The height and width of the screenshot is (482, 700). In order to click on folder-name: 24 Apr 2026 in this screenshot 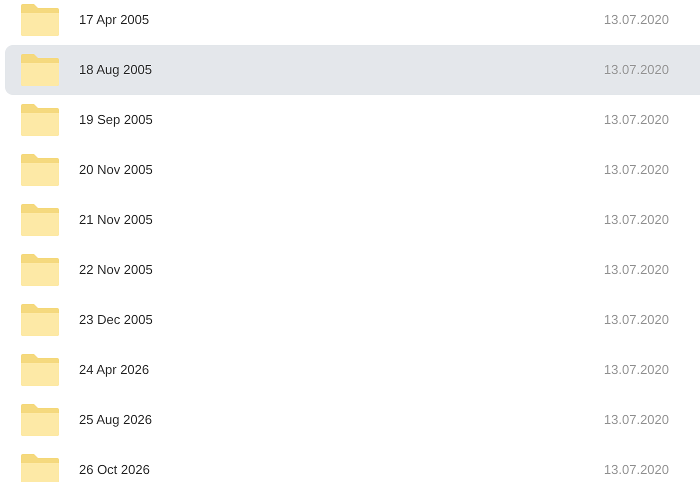, I will do `click(114, 370)`.